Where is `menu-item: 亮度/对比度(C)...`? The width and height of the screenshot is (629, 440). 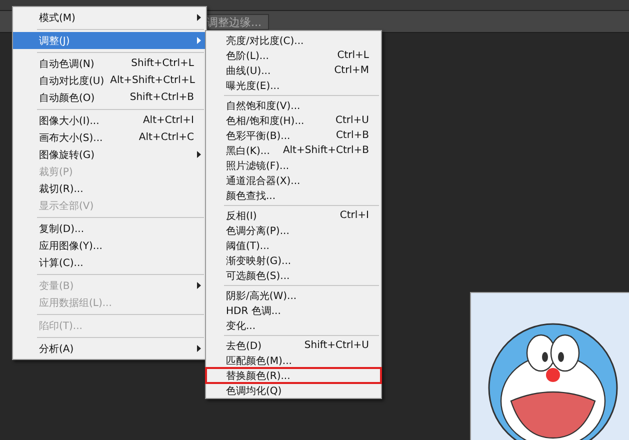 menu-item: 亮度/对比度(C)... is located at coordinates (293, 40).